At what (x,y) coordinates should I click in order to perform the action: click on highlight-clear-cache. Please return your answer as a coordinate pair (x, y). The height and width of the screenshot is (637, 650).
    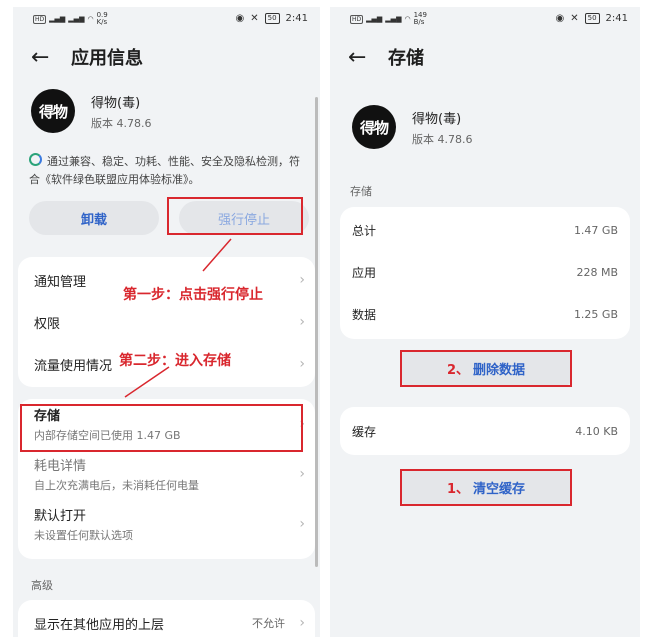
    Looking at the image, I should click on (486, 487).